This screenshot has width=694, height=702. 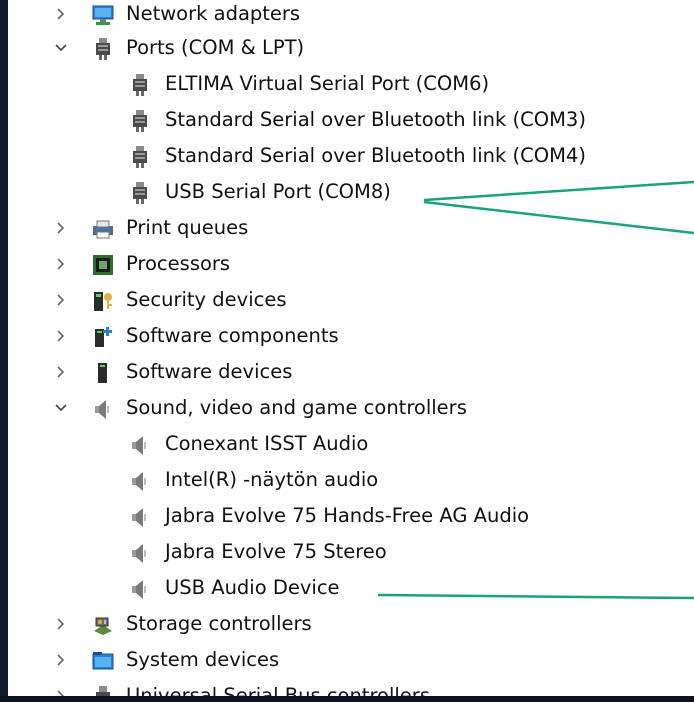 I want to click on tree-item-eltima-com6: ELTIMA Virtual Serial Port (COM6), so click(x=351, y=84).